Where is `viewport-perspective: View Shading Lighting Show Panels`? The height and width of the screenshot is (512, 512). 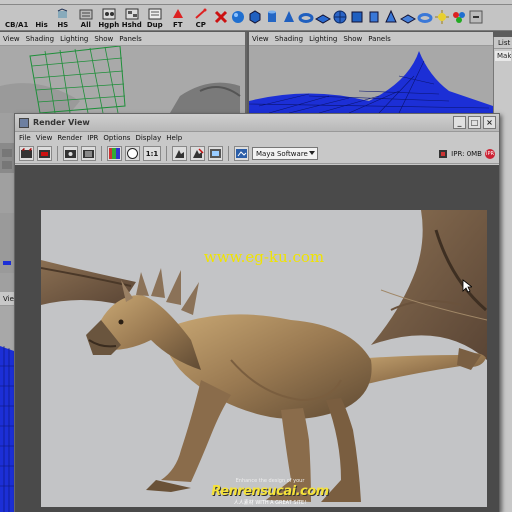
viewport-perspective: View Shading Lighting Show Panels is located at coordinates (123, 72).